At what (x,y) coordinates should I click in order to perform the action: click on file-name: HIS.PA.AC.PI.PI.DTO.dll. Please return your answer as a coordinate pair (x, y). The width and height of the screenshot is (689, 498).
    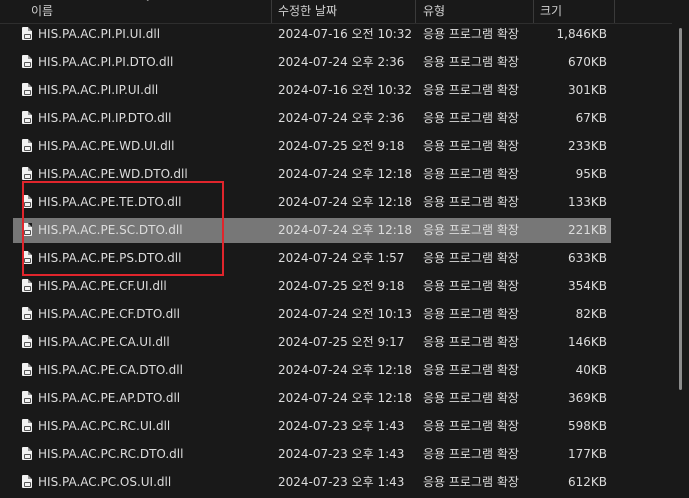
    Looking at the image, I should click on (106, 62).